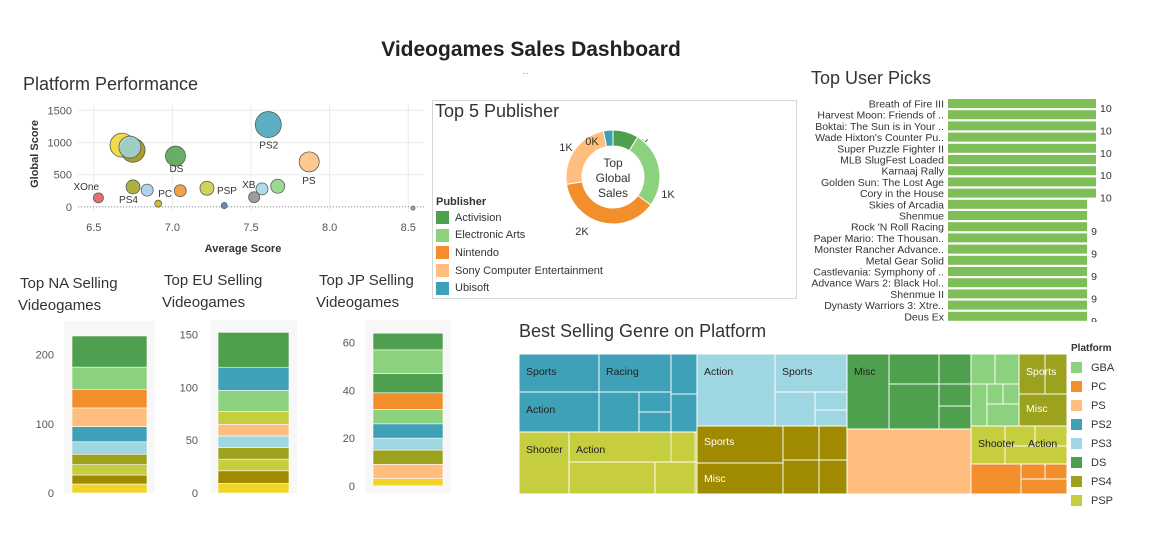  What do you see at coordinates (243, 249) in the screenshot?
I see `x-axis-label: Average Score` at bounding box center [243, 249].